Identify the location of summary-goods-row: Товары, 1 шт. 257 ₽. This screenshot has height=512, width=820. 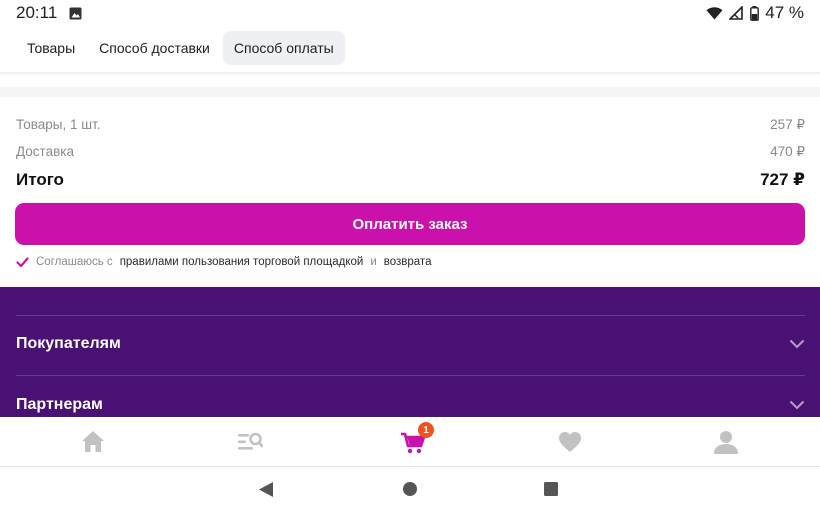
(410, 125).